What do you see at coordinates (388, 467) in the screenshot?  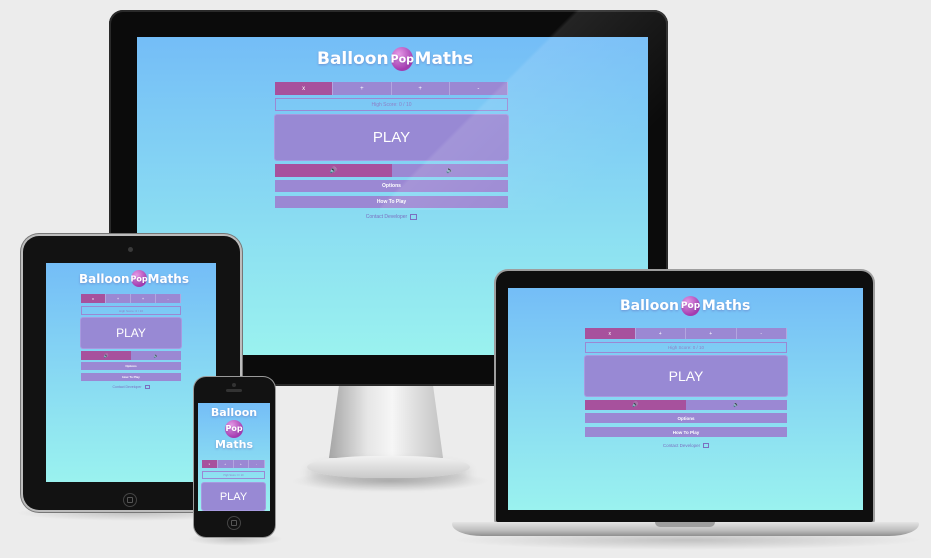 I see `monitor-stand-base` at bounding box center [388, 467].